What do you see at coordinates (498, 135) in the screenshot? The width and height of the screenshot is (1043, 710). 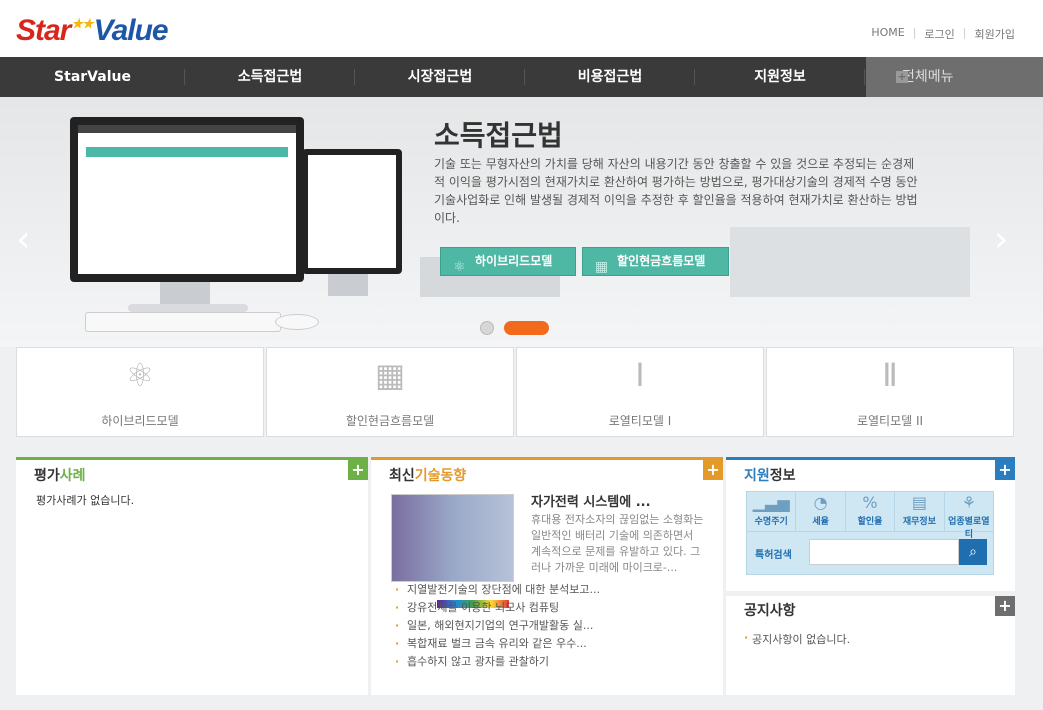 I see `visual-title: 소득접근법` at bounding box center [498, 135].